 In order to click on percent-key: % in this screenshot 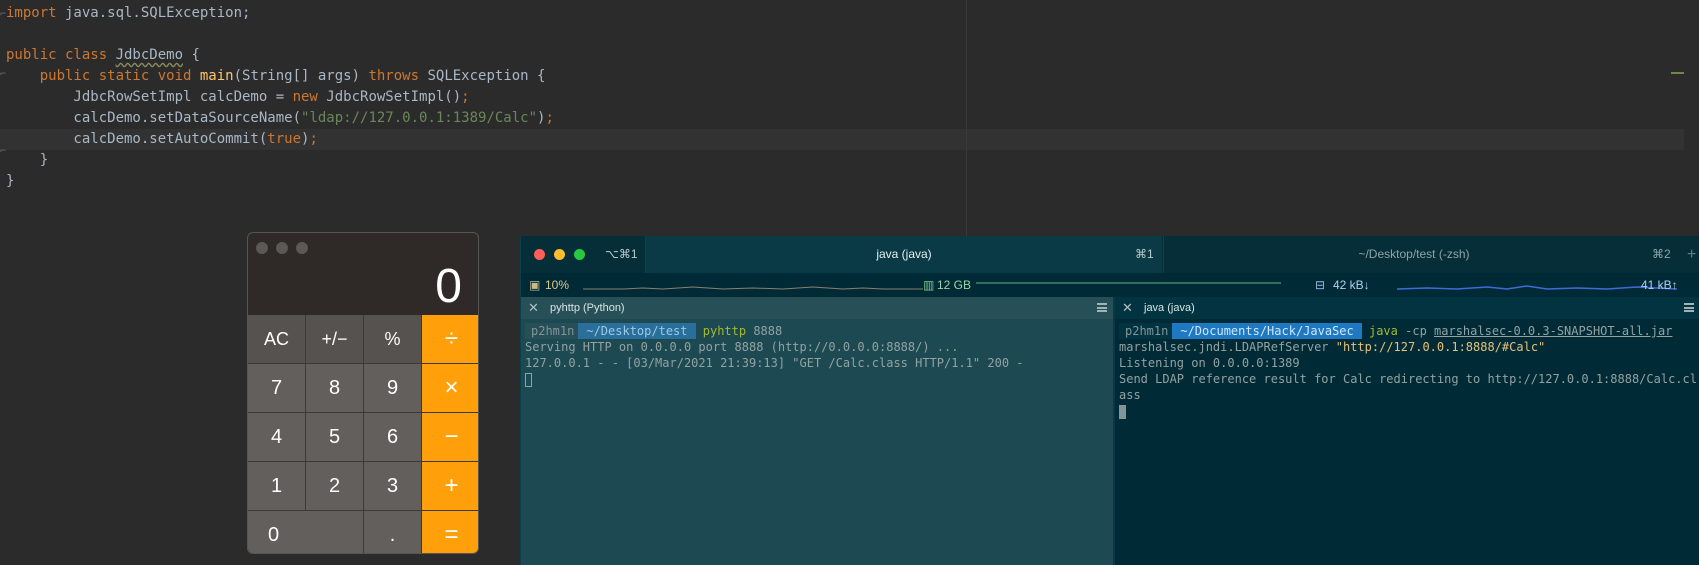, I will do `click(392, 339)`.